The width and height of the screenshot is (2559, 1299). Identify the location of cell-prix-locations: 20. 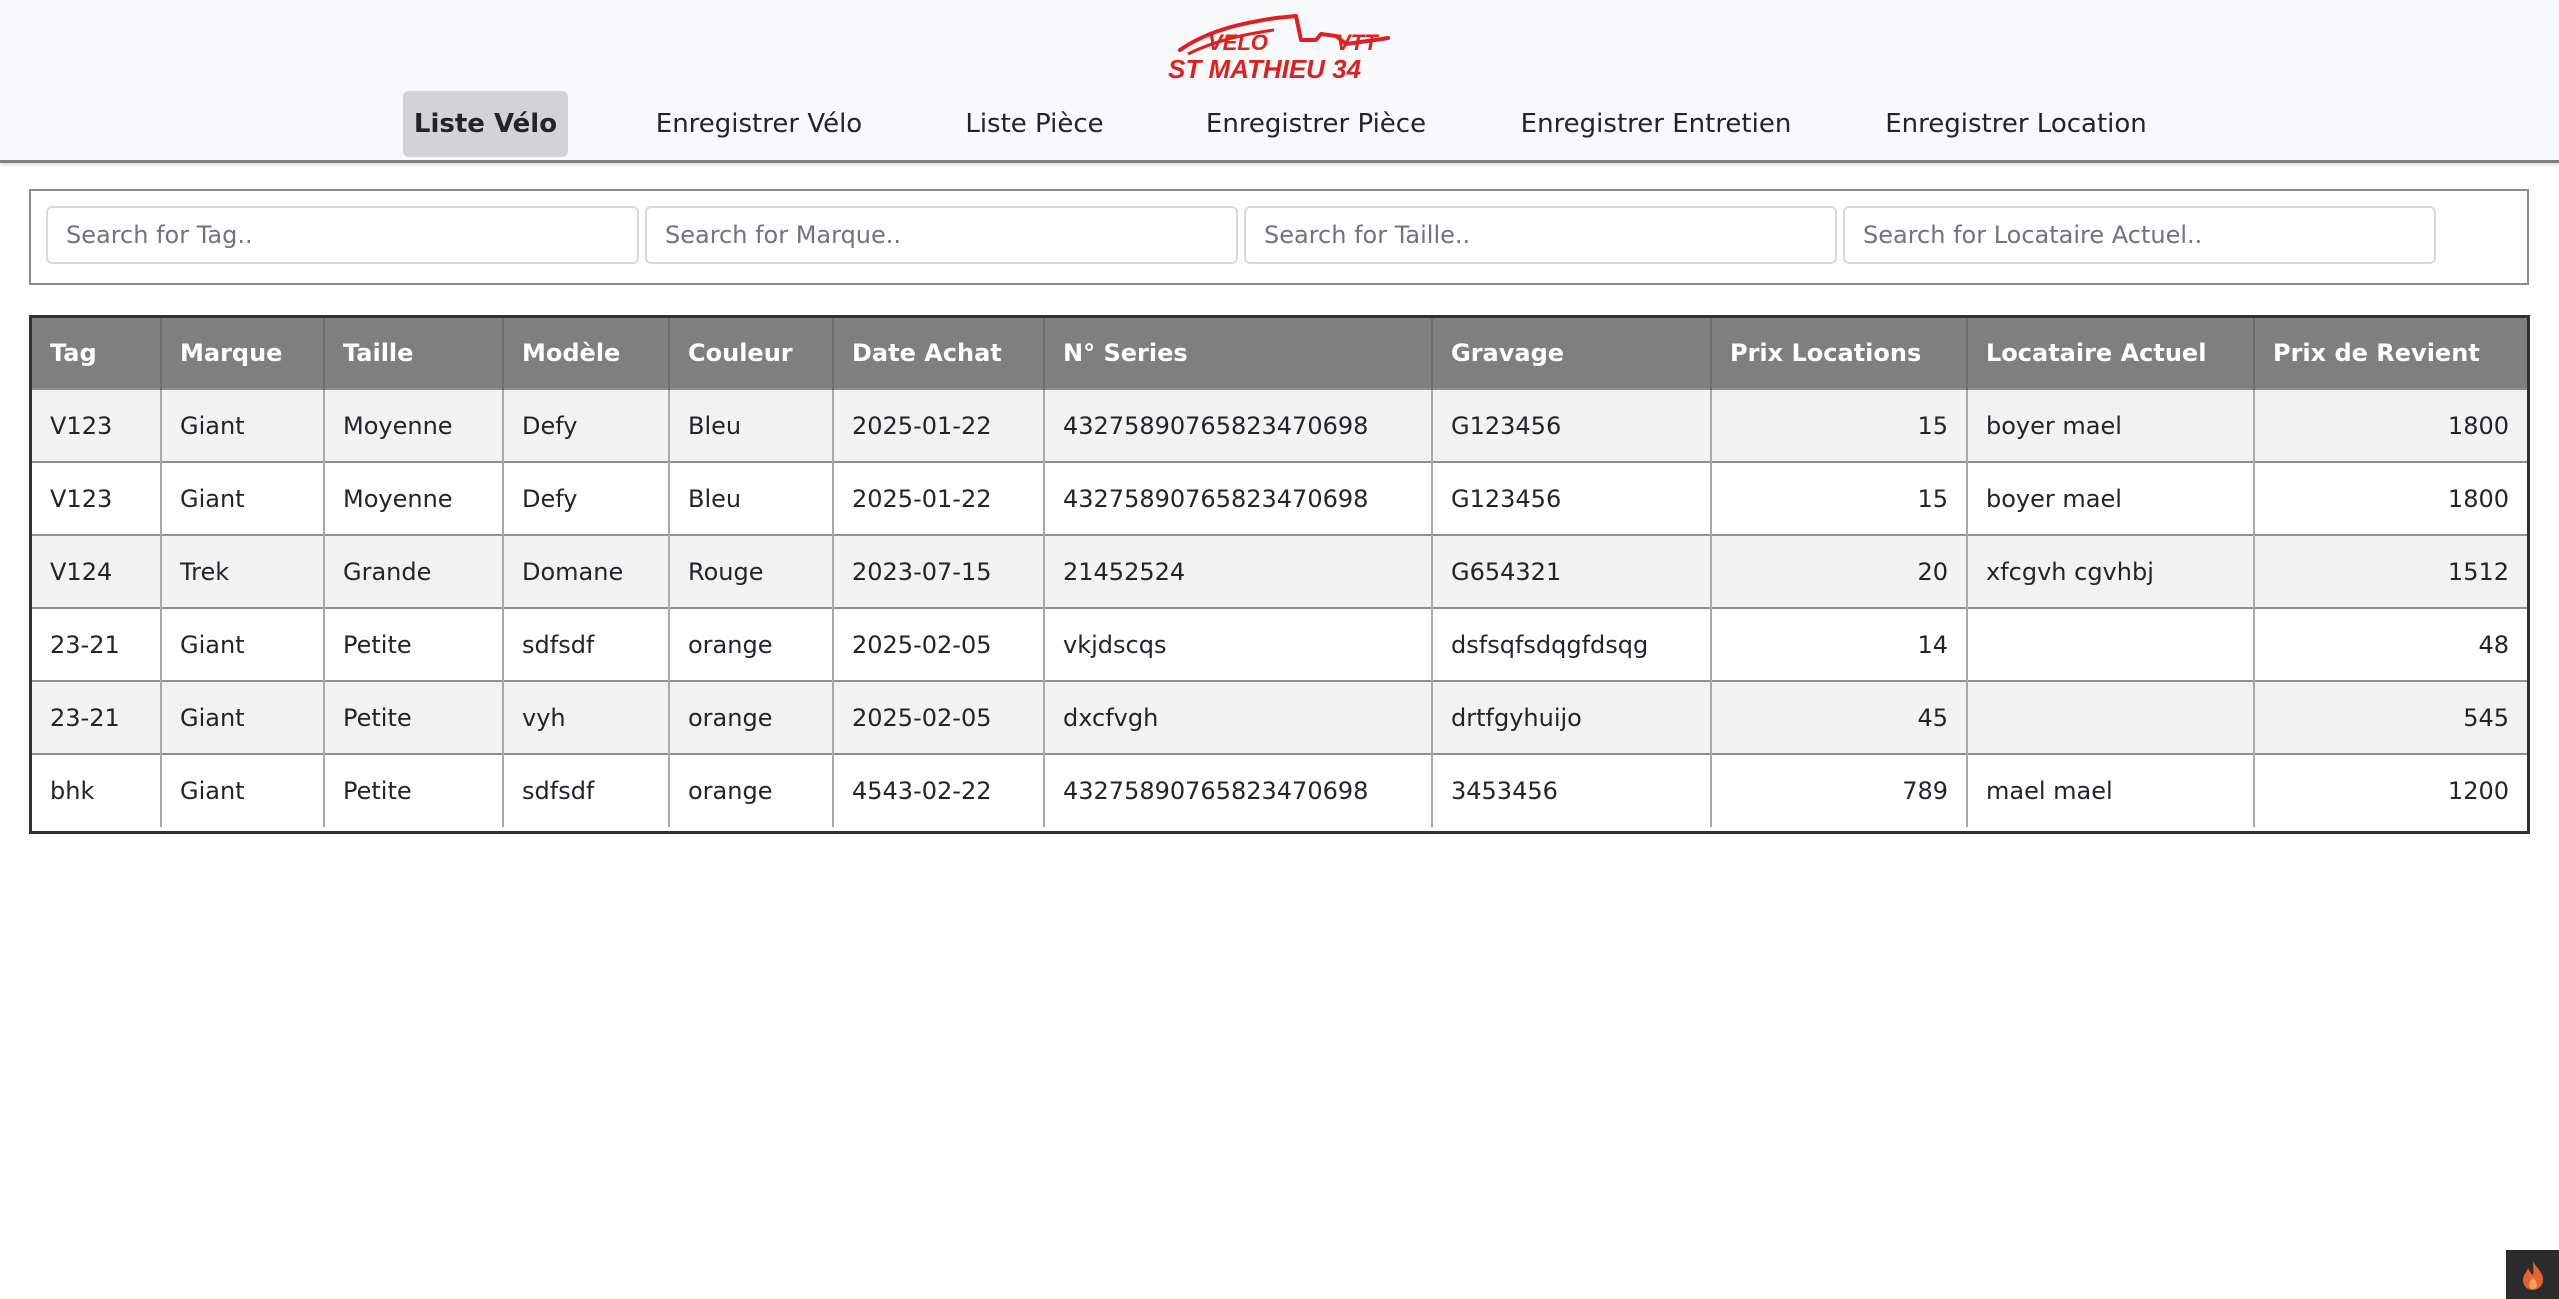
(1839, 571).